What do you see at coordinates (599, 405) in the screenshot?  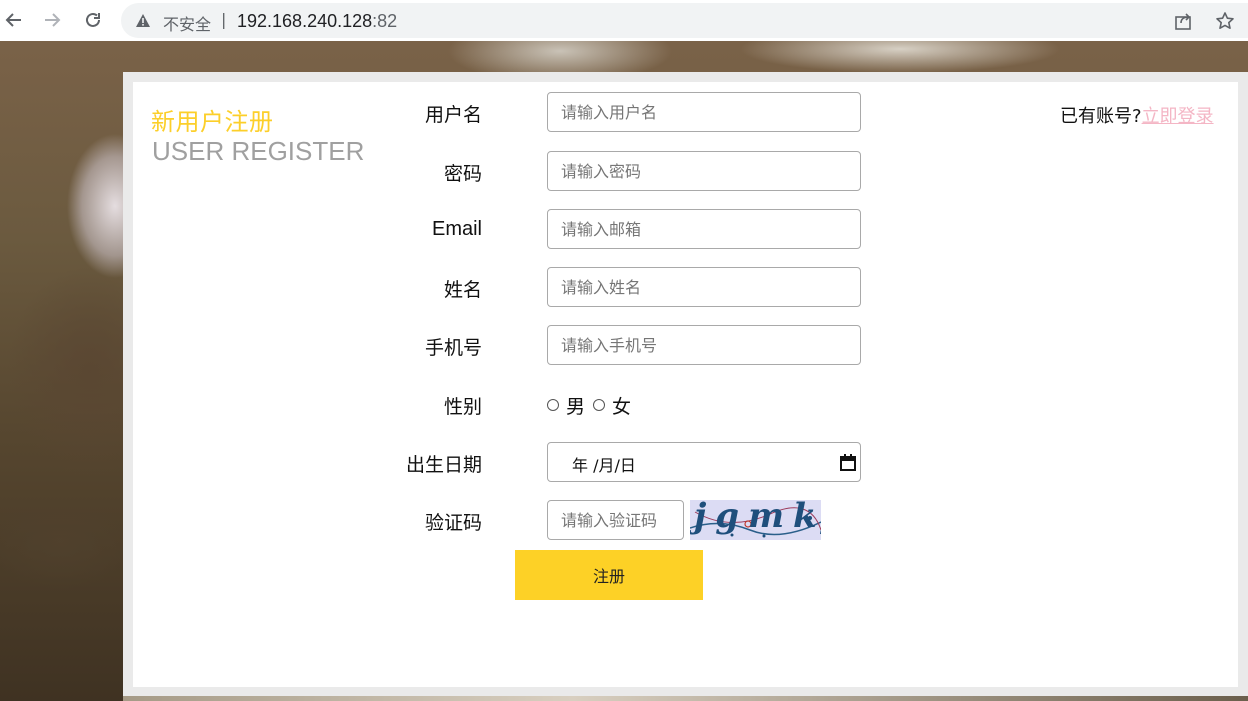 I see `gender-female-radio` at bounding box center [599, 405].